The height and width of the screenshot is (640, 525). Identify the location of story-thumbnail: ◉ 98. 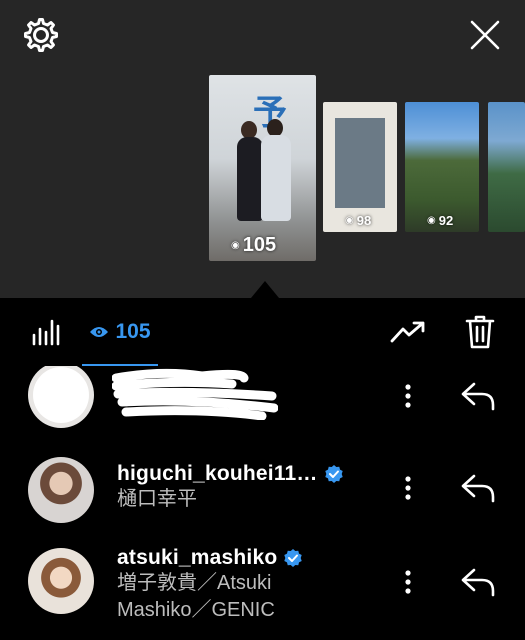
(360, 167).